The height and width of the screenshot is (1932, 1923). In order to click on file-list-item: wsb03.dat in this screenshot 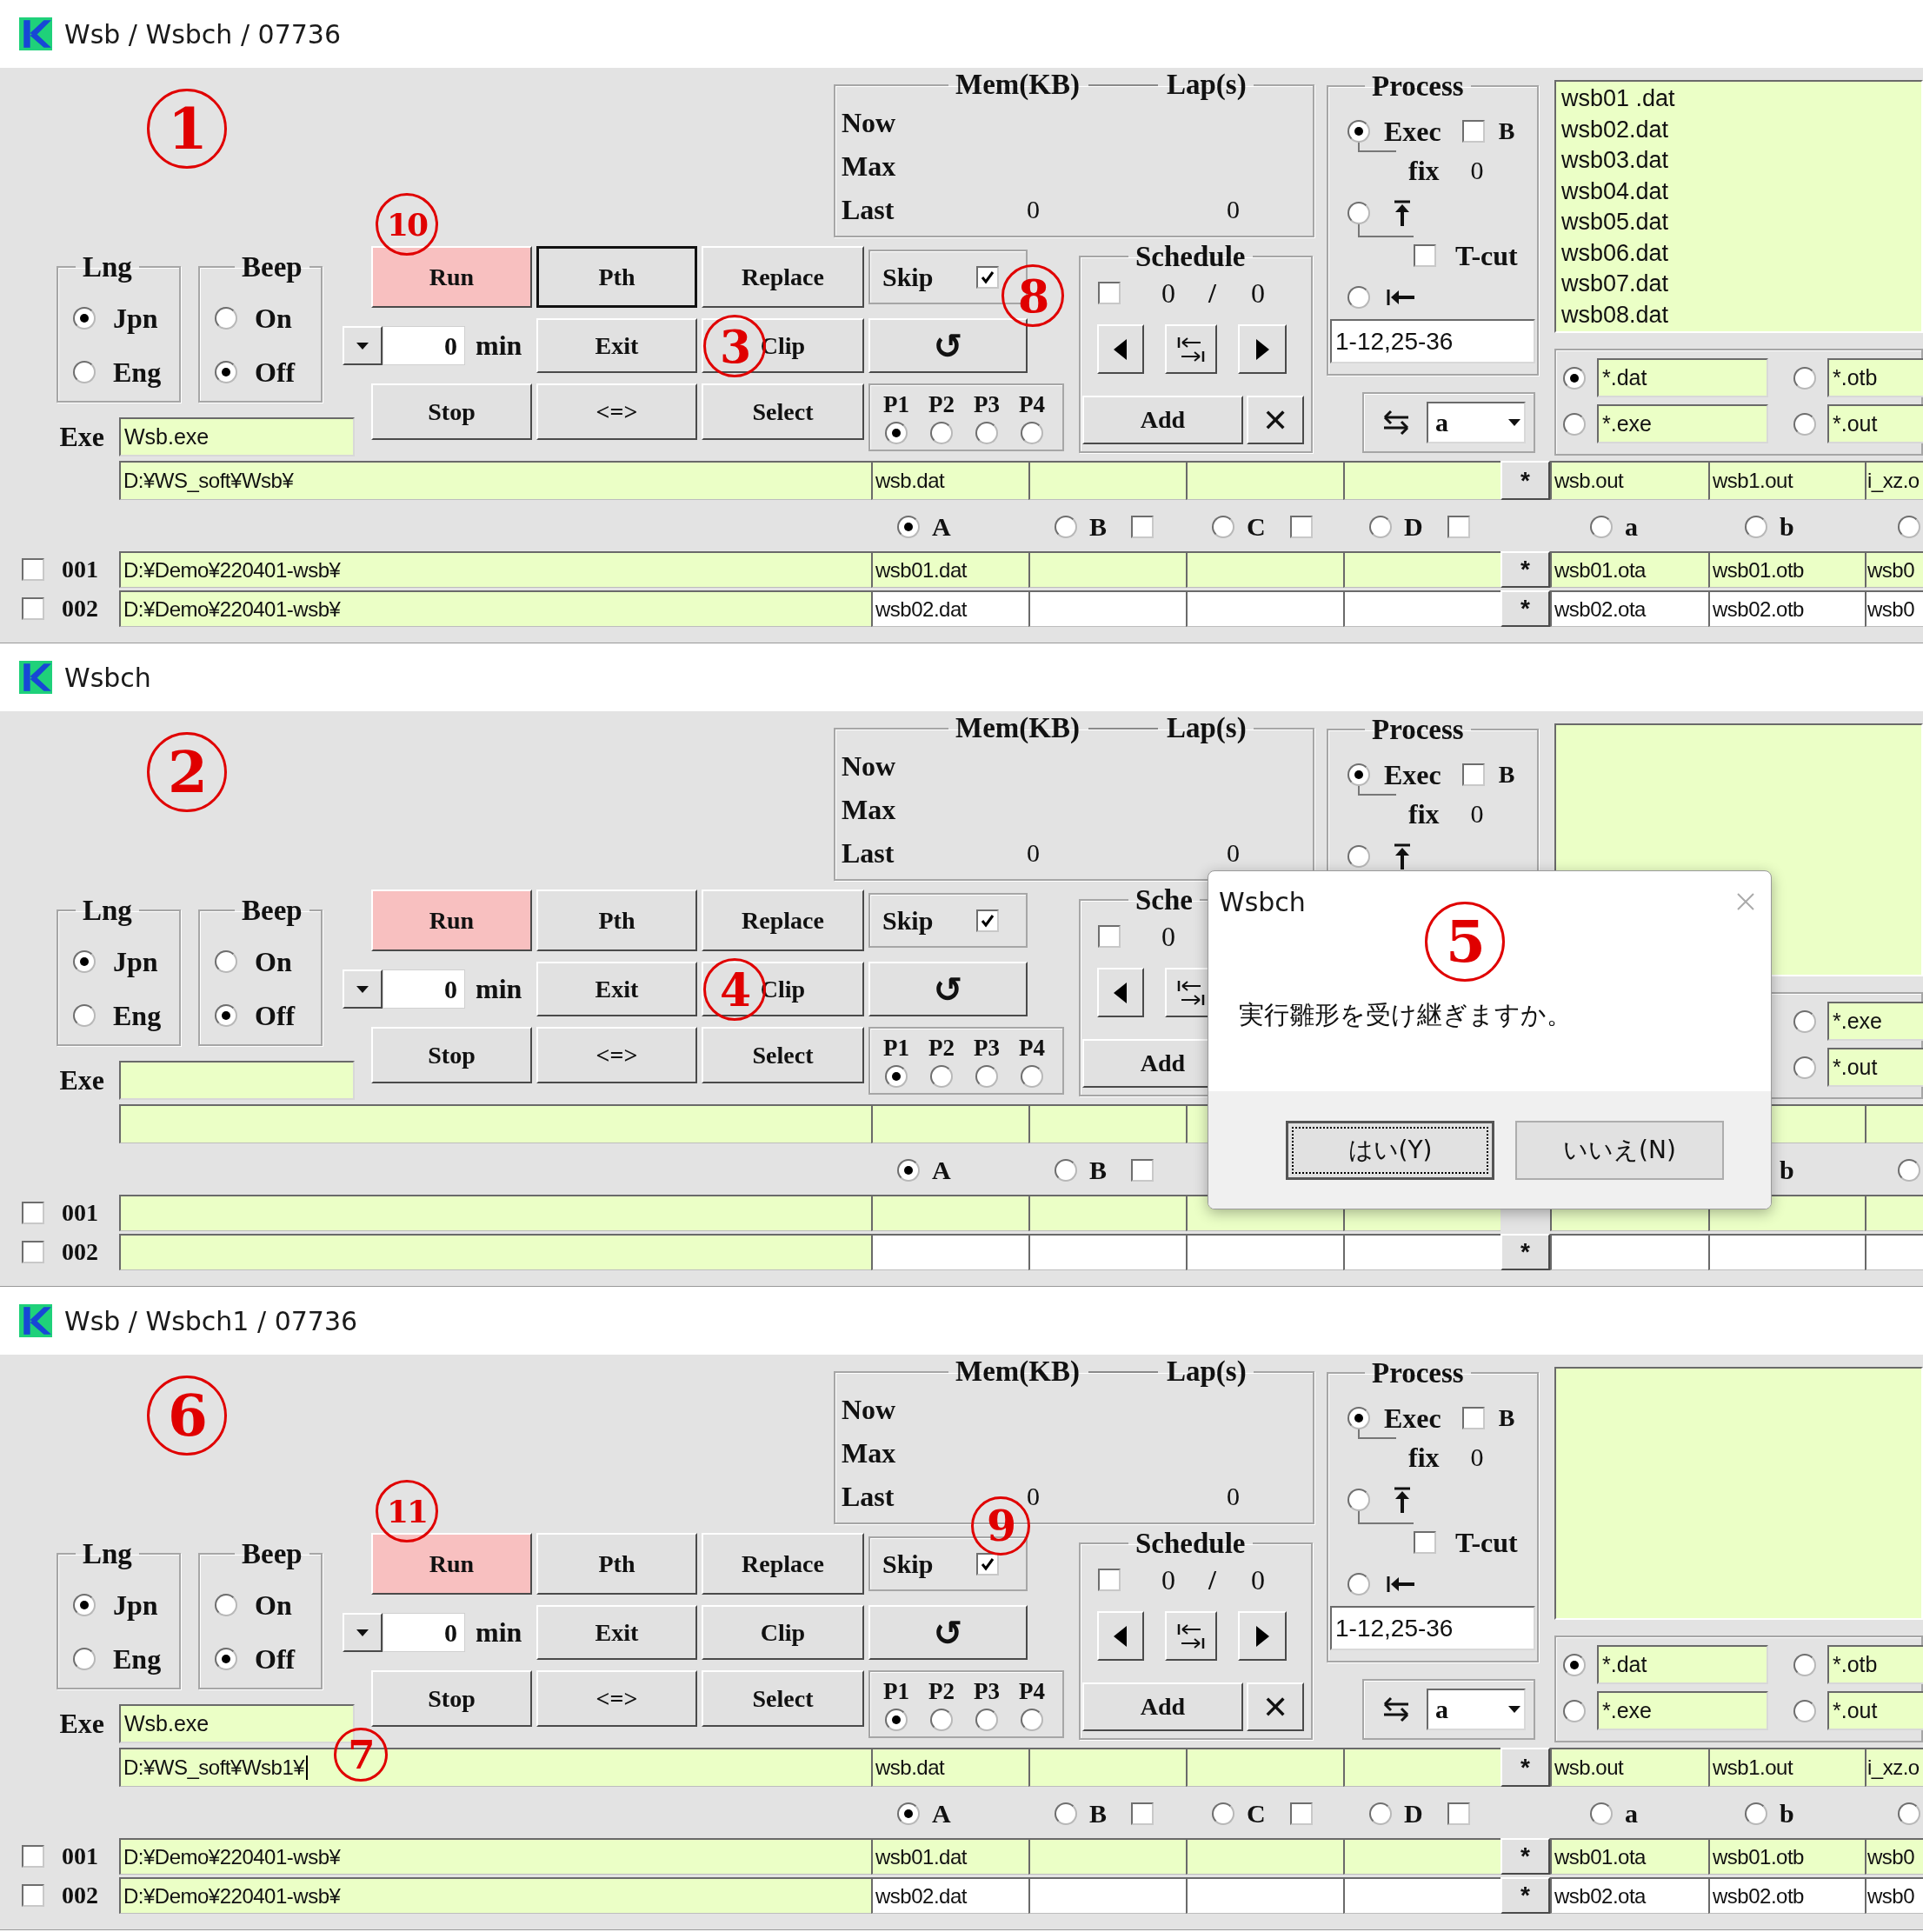, I will do `click(1738, 161)`.